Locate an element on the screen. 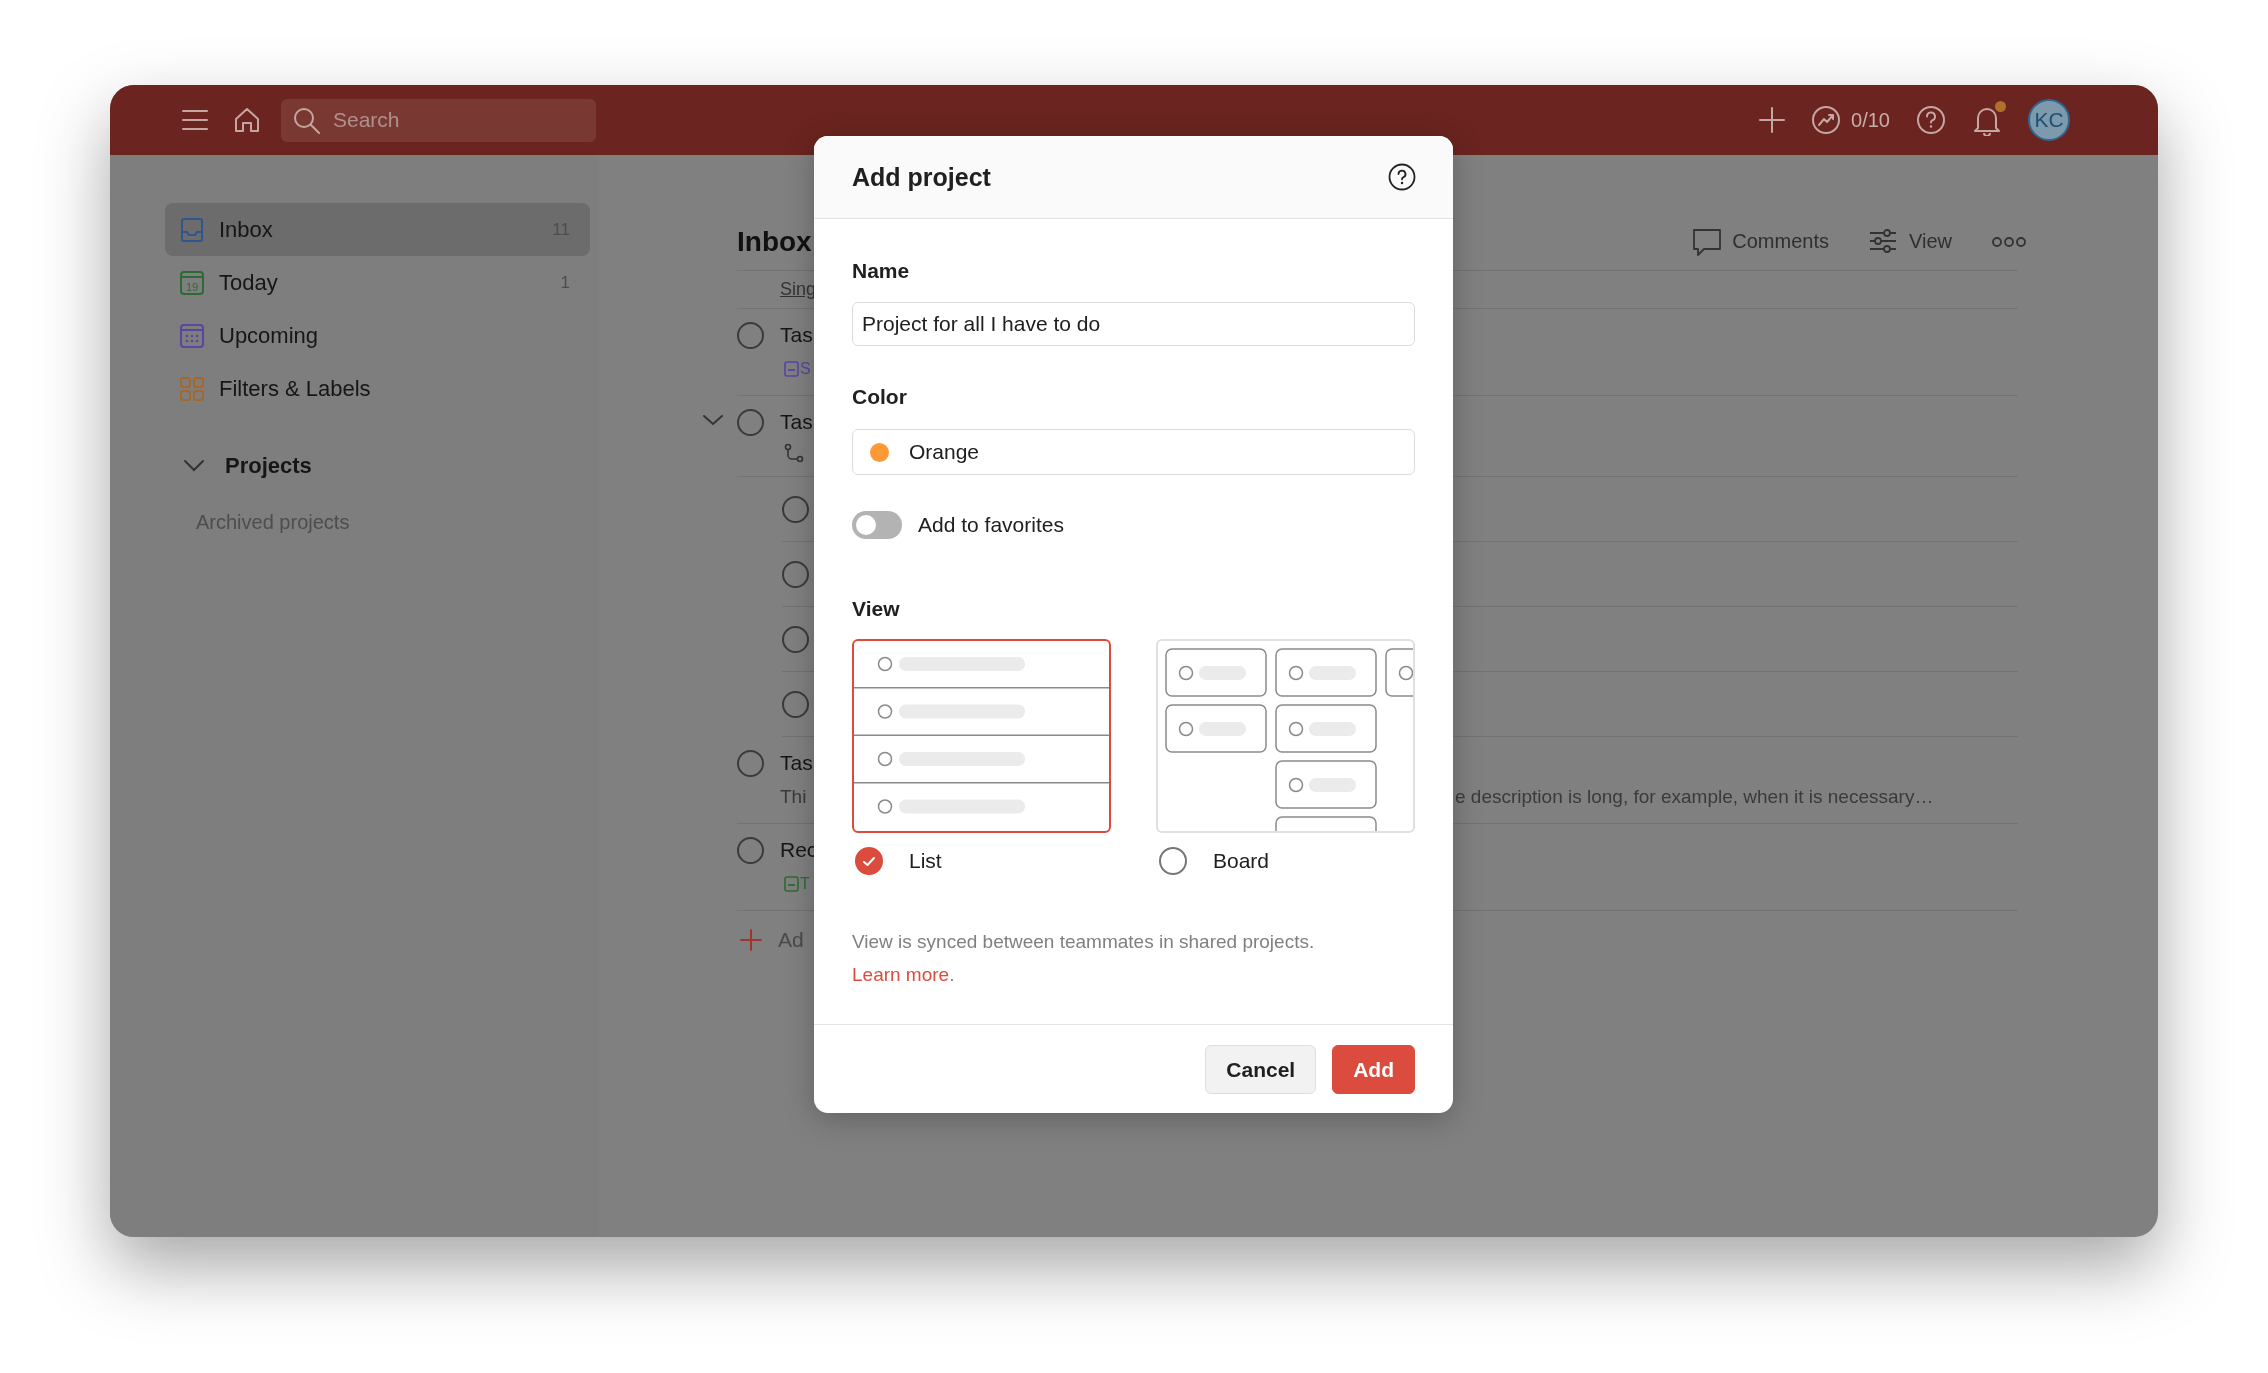 The height and width of the screenshot is (1373, 2268). calendar-icon: 19 is located at coordinates (192, 282).